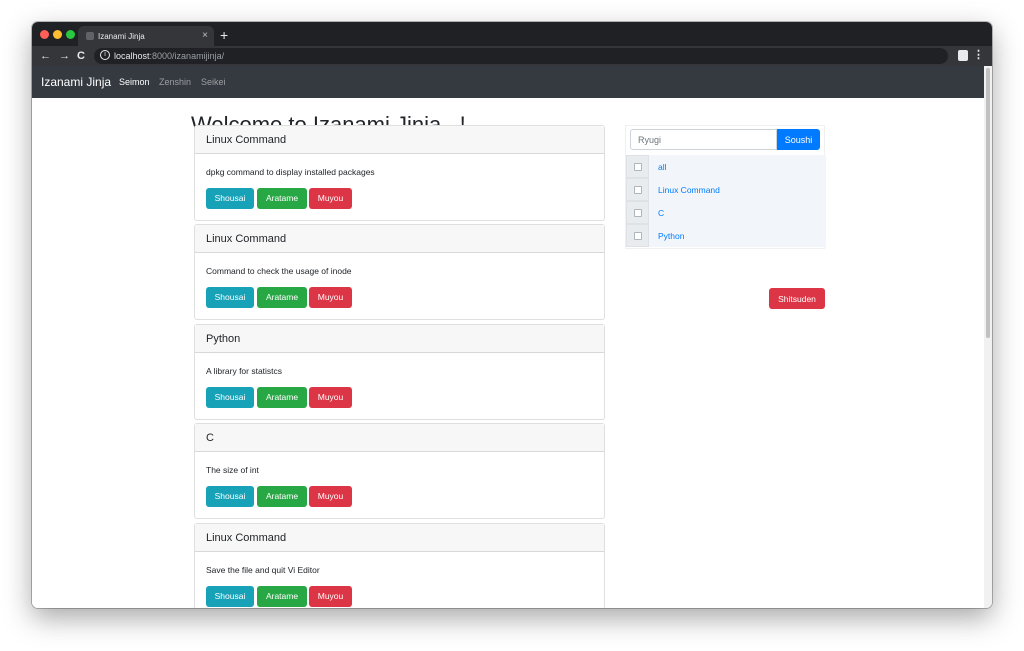 The width and height of the screenshot is (1024, 651). I want to click on post-category: Python, so click(399, 339).